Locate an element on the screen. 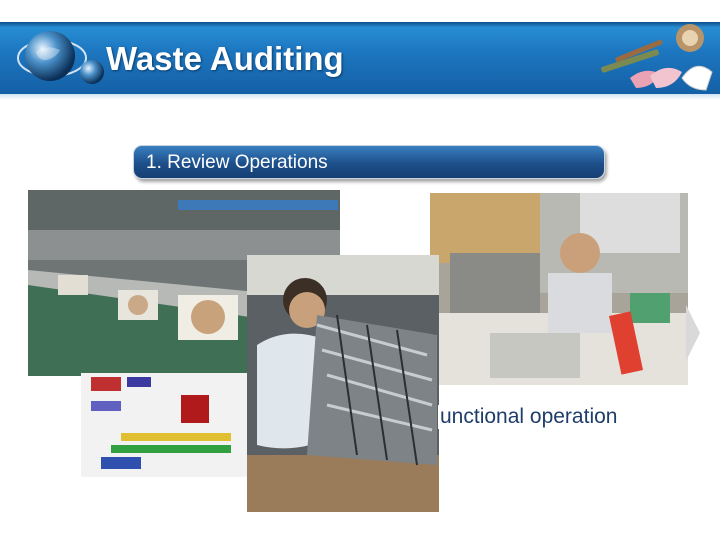 Image resolution: width=720 pixels, height=540 pixels. slide-caption: unctional operation is located at coordinates (528, 417).